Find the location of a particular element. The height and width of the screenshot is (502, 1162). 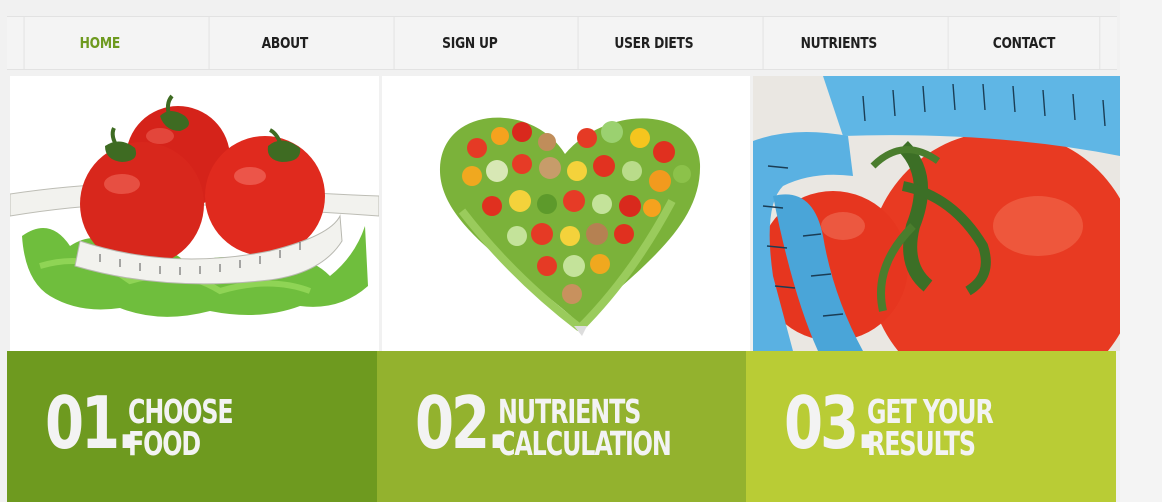

step-2: 02. NUTRIENTS CALCULATION is located at coordinates (561, 426).